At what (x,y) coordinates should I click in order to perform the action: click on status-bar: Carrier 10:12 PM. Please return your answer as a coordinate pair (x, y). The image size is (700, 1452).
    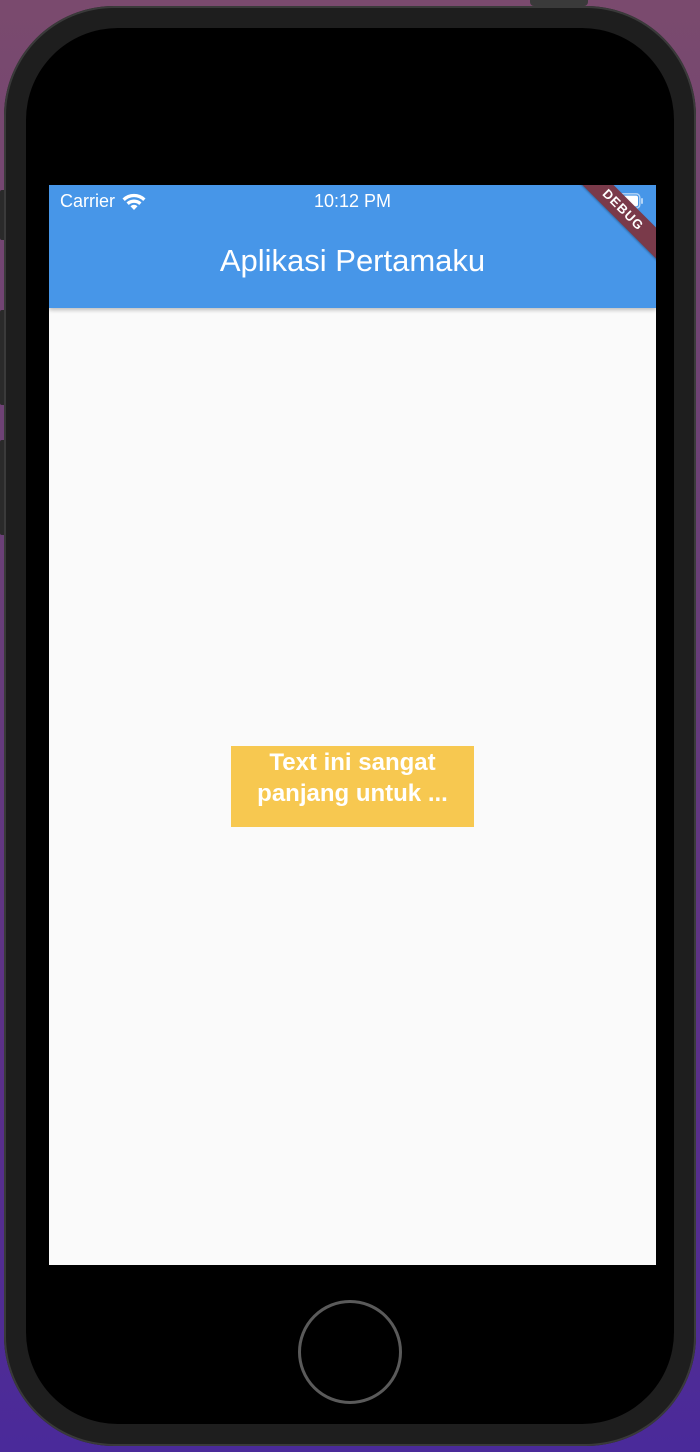
    Looking at the image, I should click on (352, 202).